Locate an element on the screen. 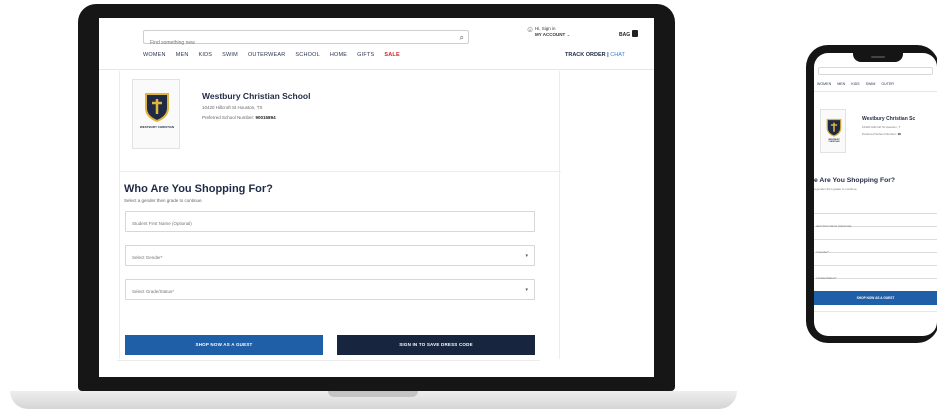 Image resolution: width=937 pixels, height=420 pixels. gender-select: ▾ is located at coordinates (330, 256).